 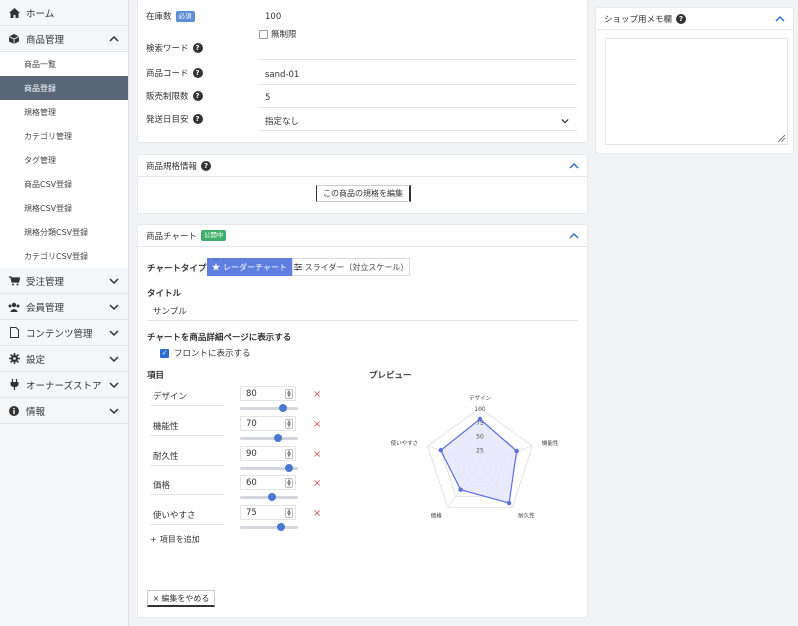 I want to click on stock-input: 100, so click(x=273, y=17).